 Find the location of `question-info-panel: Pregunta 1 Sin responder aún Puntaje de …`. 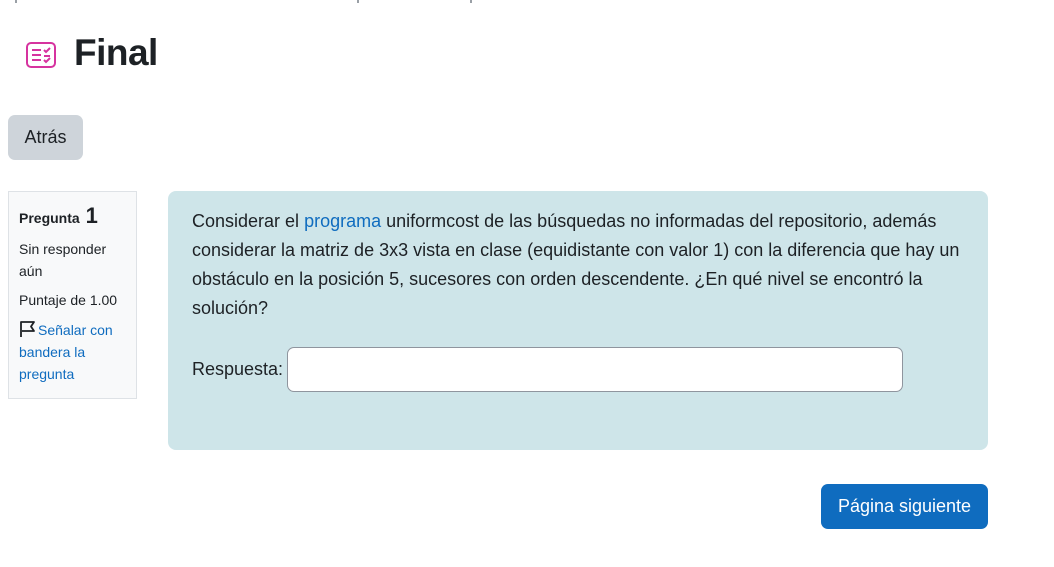

question-info-panel: Pregunta 1 Sin responder aún Puntaje de … is located at coordinates (72, 295).